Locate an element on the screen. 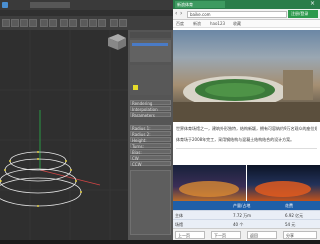 This screenshot has height=244, width=320. birdsnest-night-image is located at coordinates (283, 183).